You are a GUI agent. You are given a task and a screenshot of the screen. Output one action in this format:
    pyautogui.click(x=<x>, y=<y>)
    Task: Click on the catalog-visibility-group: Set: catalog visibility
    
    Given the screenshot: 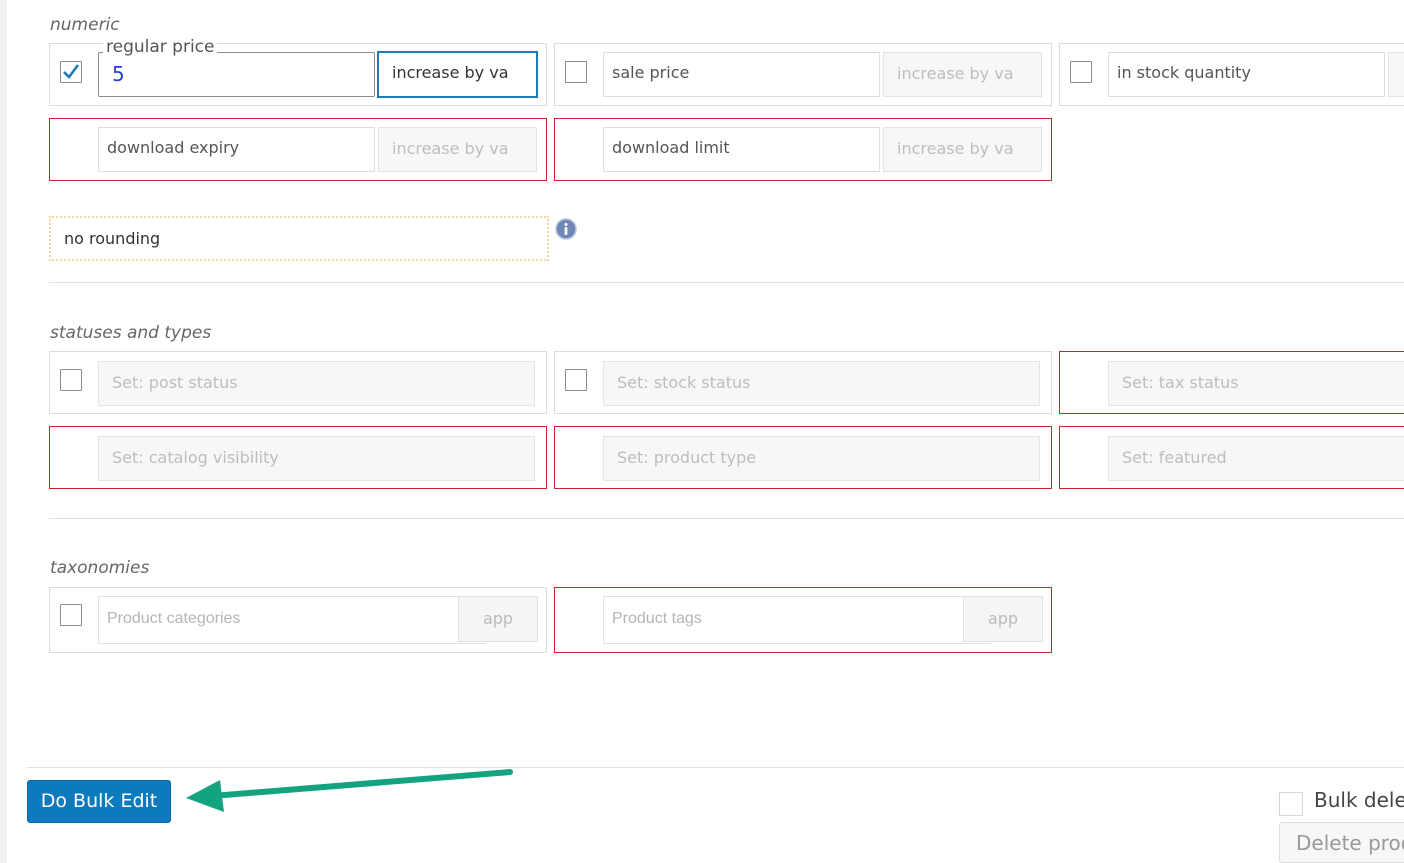 What is the action you would take?
    pyautogui.click(x=298, y=457)
    